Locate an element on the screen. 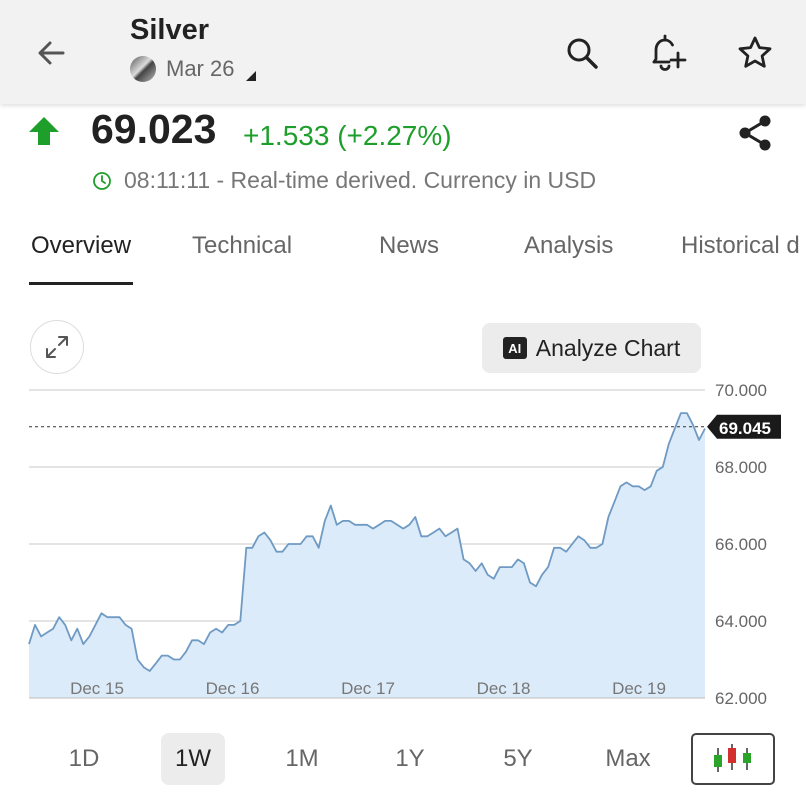  range-max: Max is located at coordinates (628, 759).